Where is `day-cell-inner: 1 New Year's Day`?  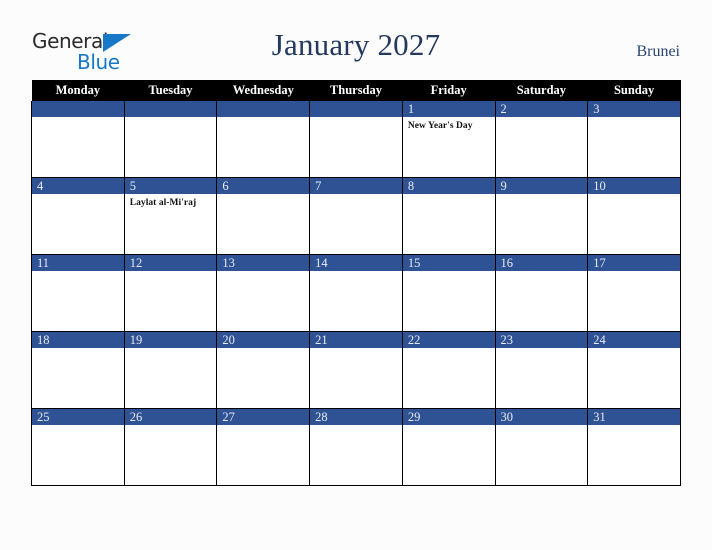 day-cell-inner: 1 New Year's Day is located at coordinates (448, 139).